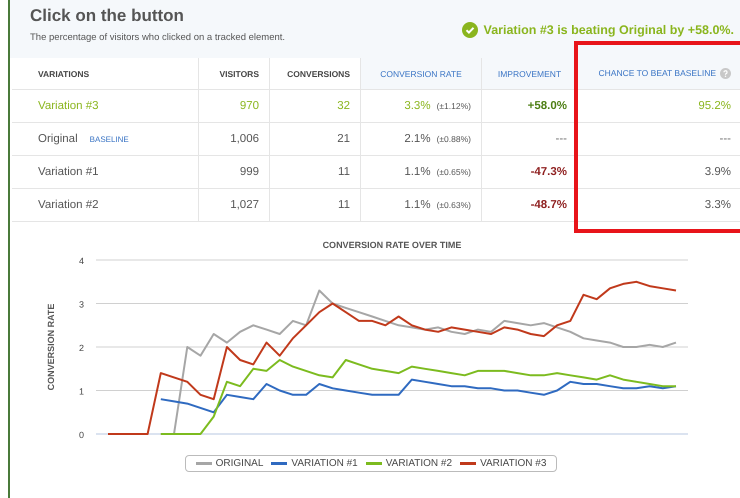 The width and height of the screenshot is (740, 498). Describe the element at coordinates (659, 106) in the screenshot. I see `table-cell: 95.2%` at that location.